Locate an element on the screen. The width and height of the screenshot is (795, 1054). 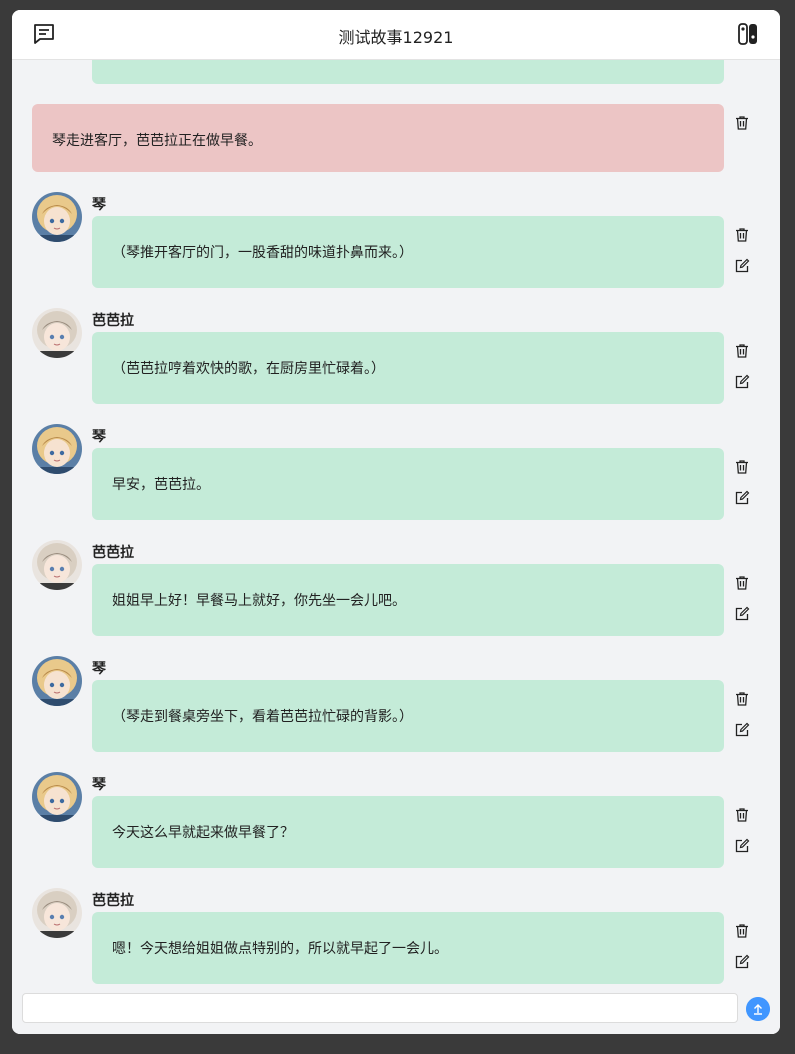
message-bubble: （琴走到餐桌旁坐下，看着芭芭拉忙碌的背影。） is located at coordinates (408, 716).